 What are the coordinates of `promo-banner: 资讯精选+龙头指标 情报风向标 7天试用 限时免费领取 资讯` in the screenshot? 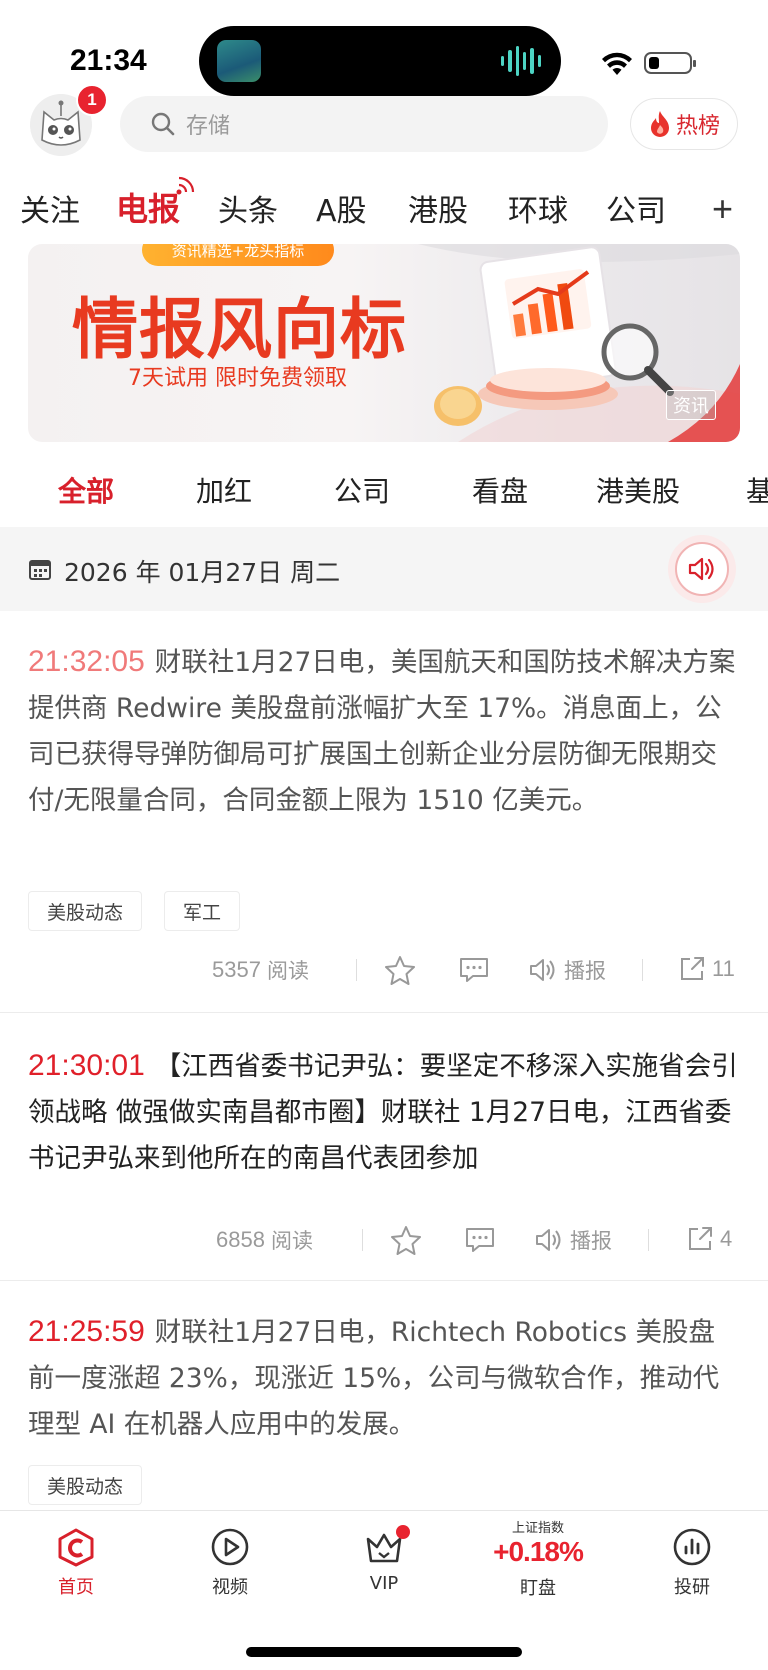 It's located at (384, 343).